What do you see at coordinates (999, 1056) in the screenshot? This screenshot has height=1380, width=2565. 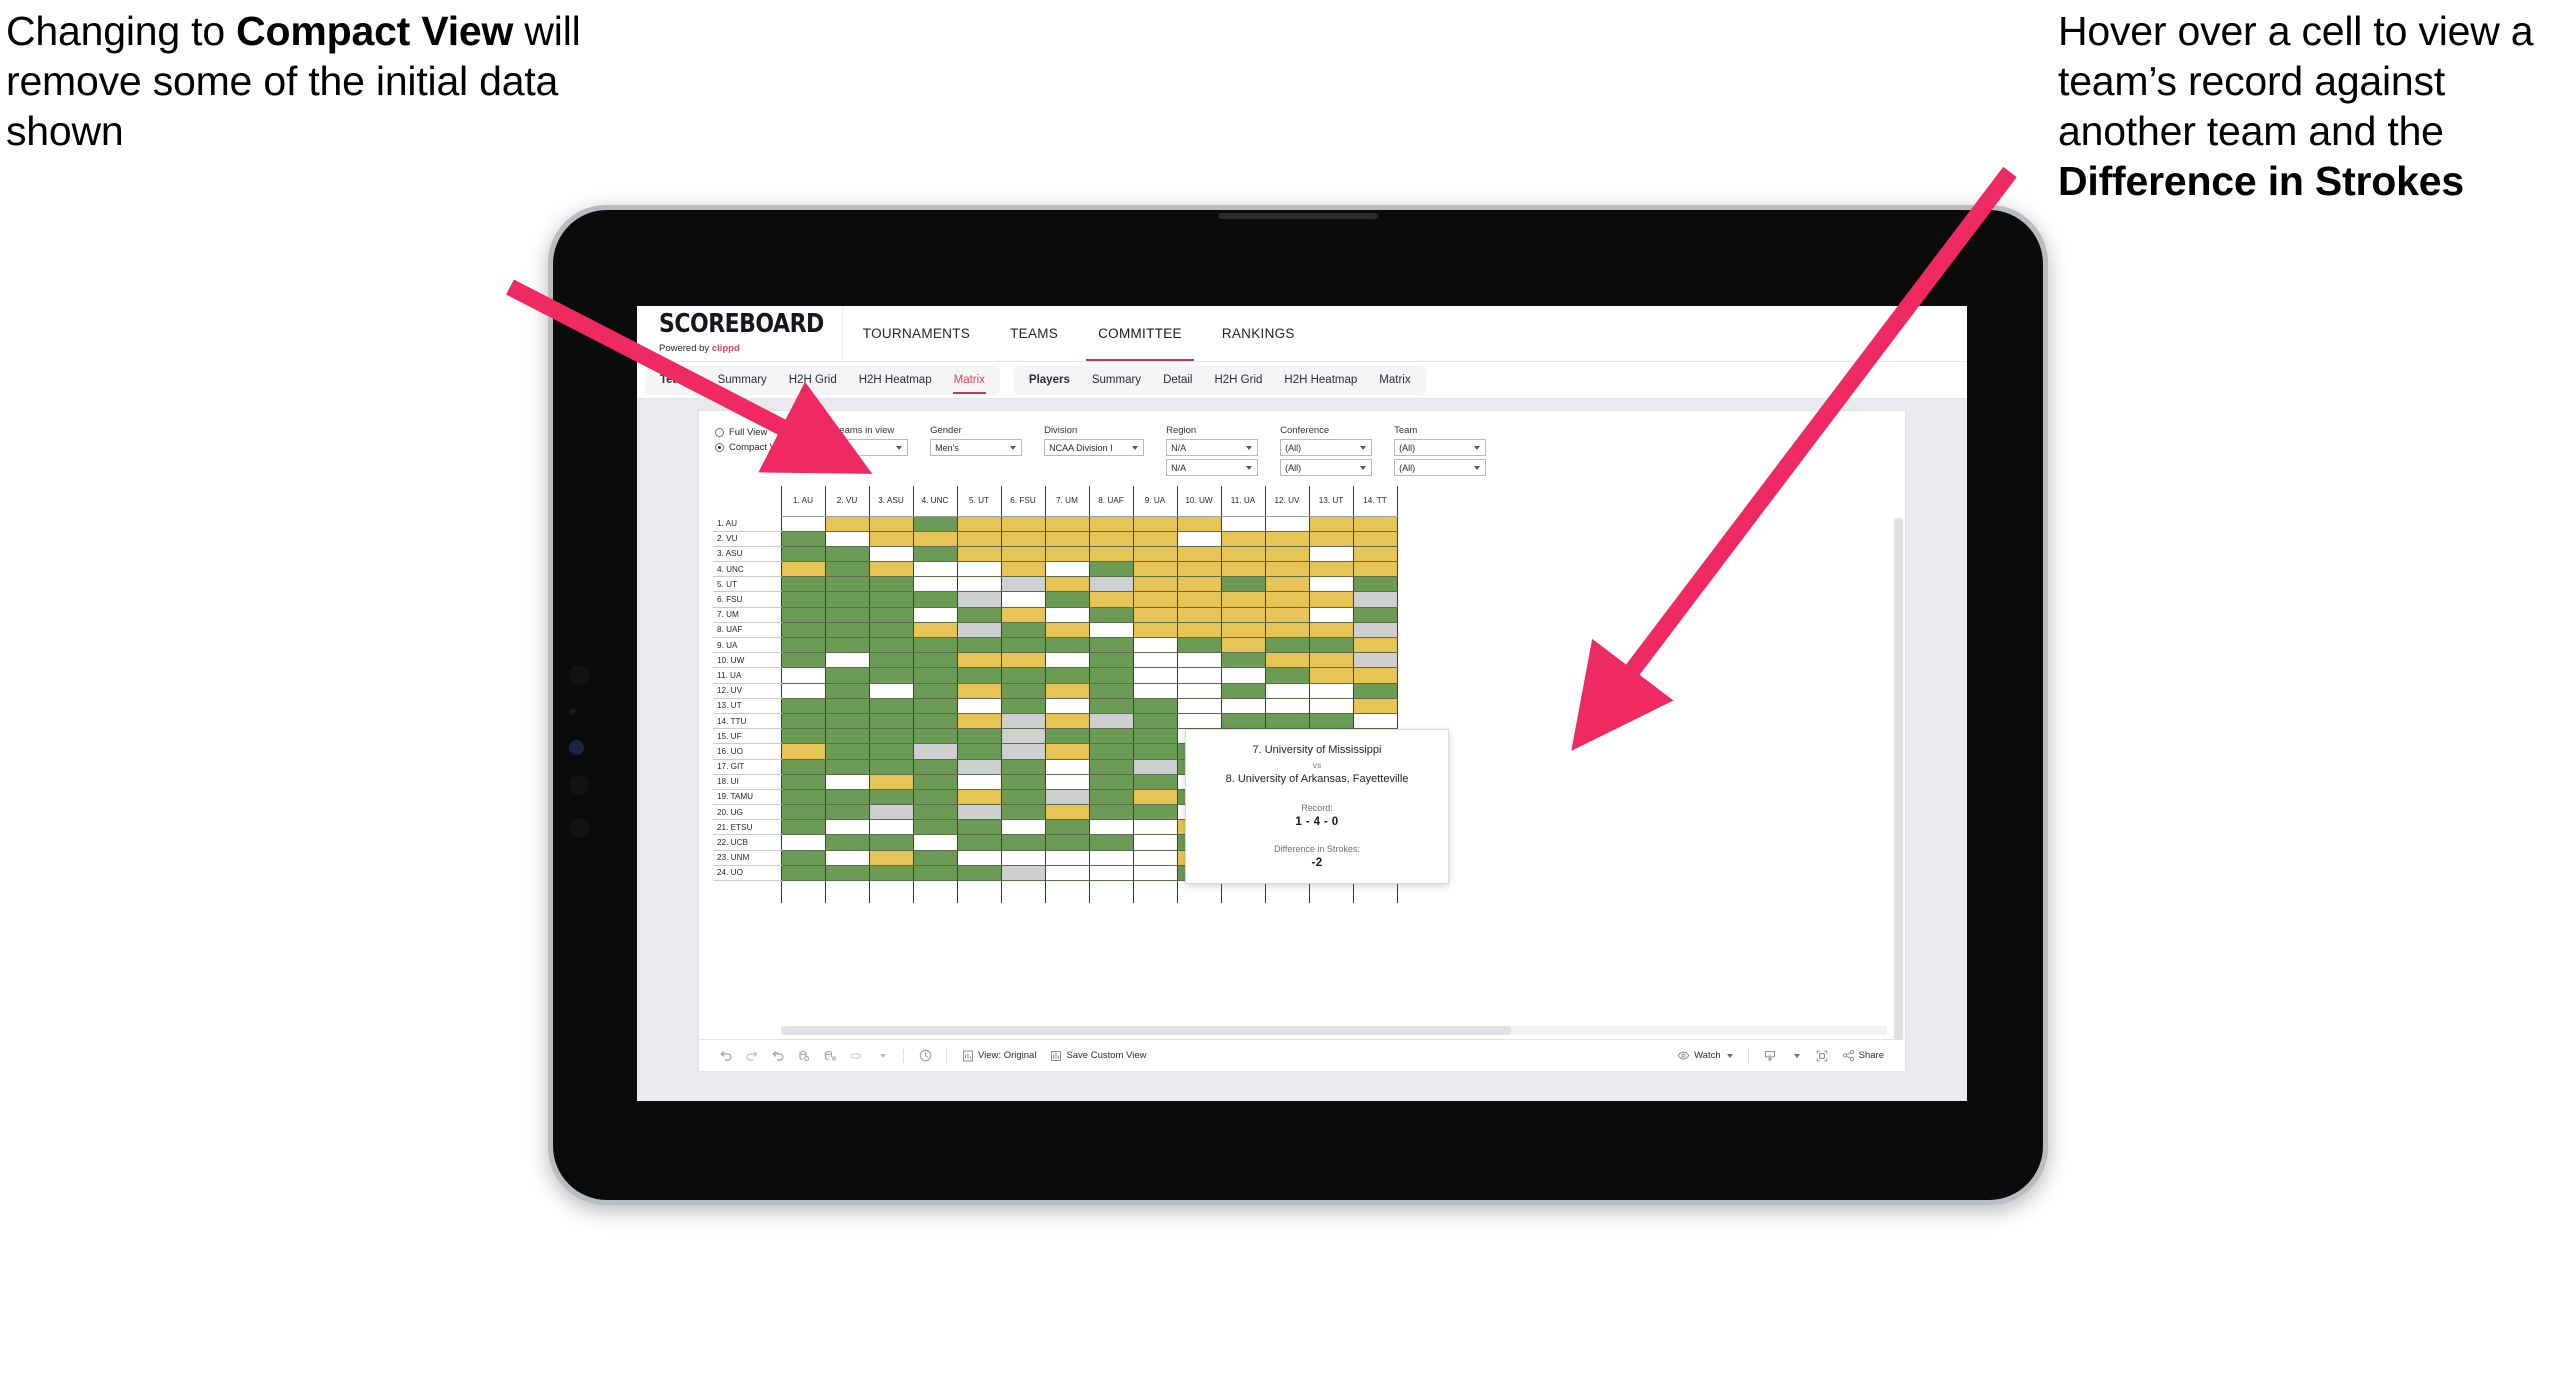 I see `view-original-button: View: Original` at bounding box center [999, 1056].